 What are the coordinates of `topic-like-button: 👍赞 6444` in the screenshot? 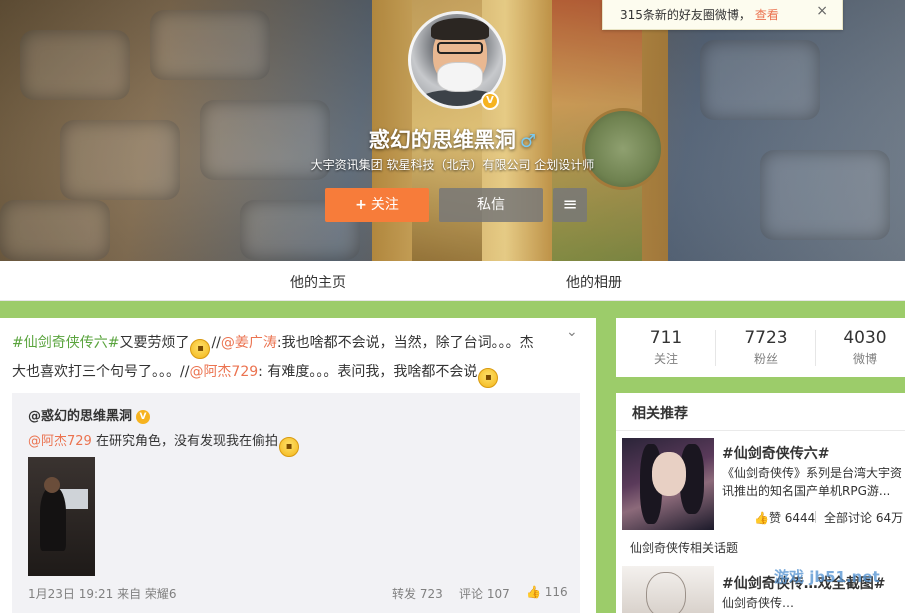 It's located at (784, 517).